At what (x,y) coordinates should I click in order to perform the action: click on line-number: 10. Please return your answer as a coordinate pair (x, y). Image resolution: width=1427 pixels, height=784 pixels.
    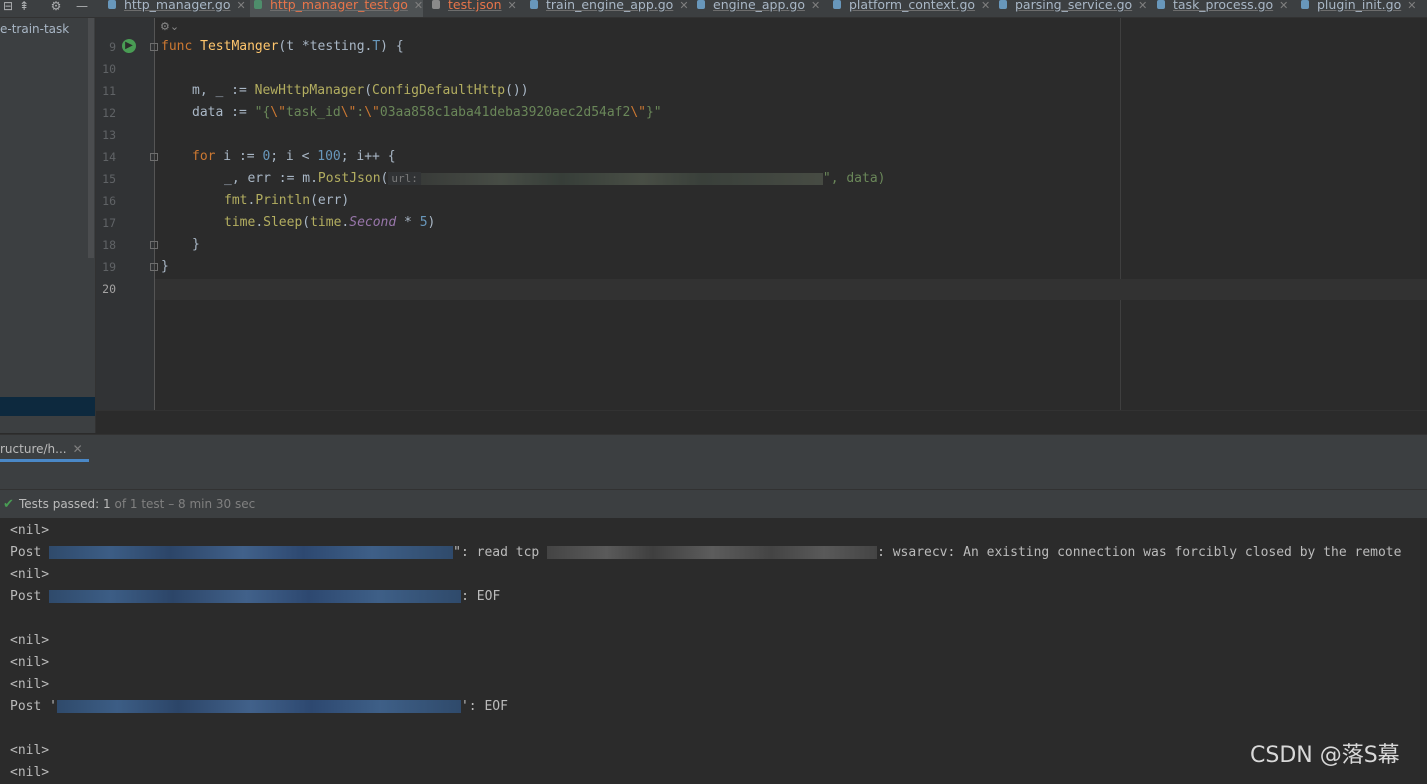
    Looking at the image, I should click on (109, 69).